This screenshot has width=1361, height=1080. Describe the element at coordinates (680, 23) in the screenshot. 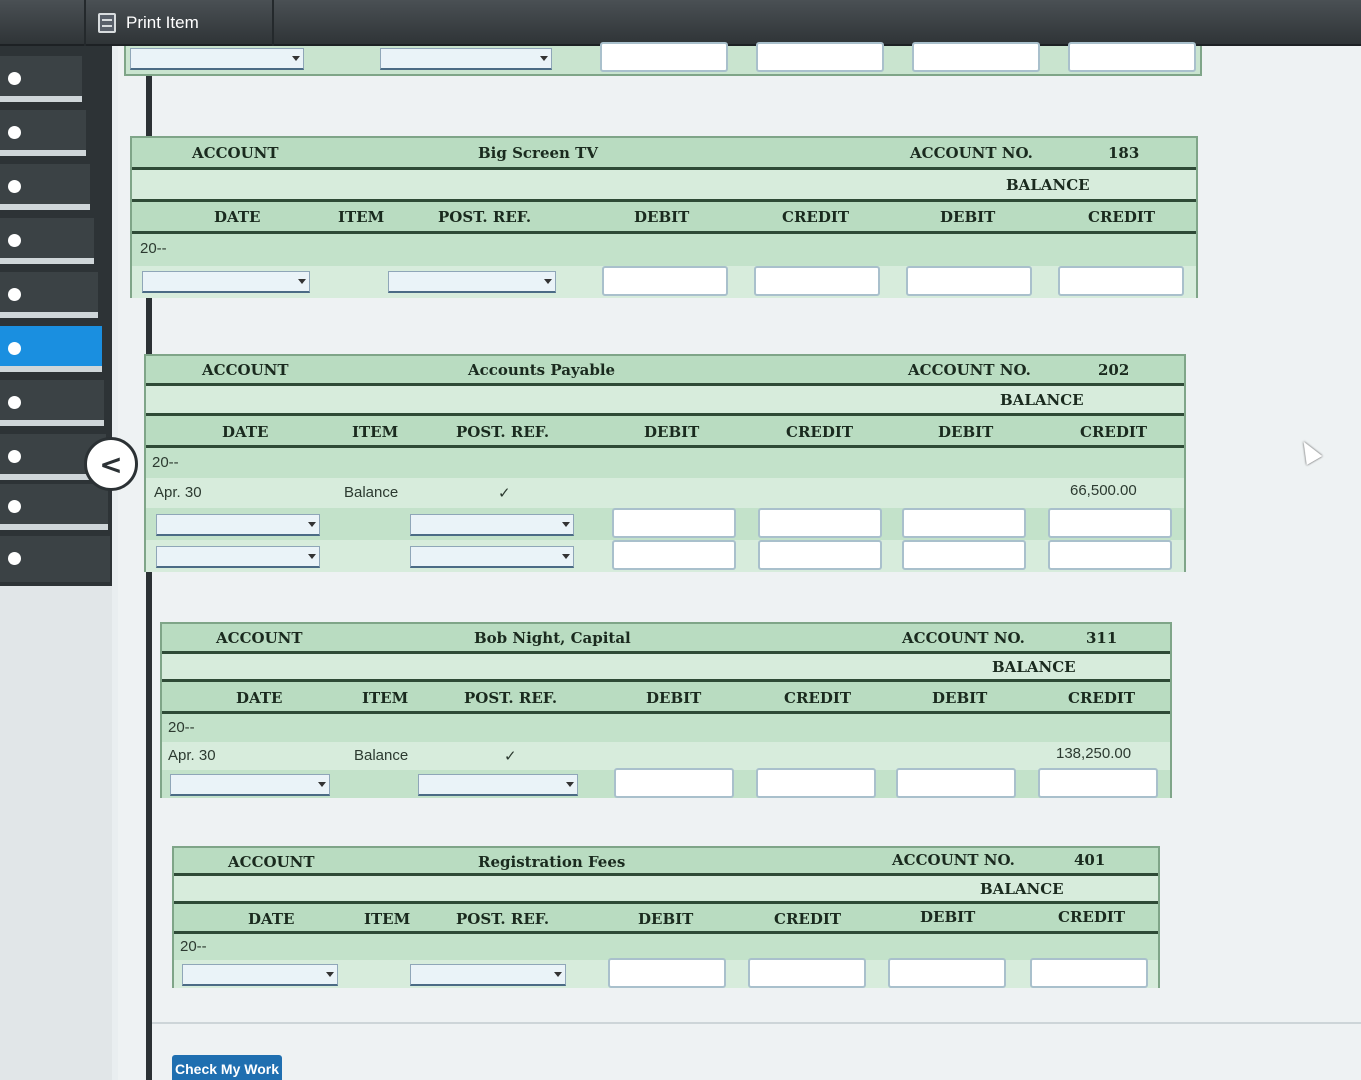

I see `top-toolbar: Print Item` at that location.